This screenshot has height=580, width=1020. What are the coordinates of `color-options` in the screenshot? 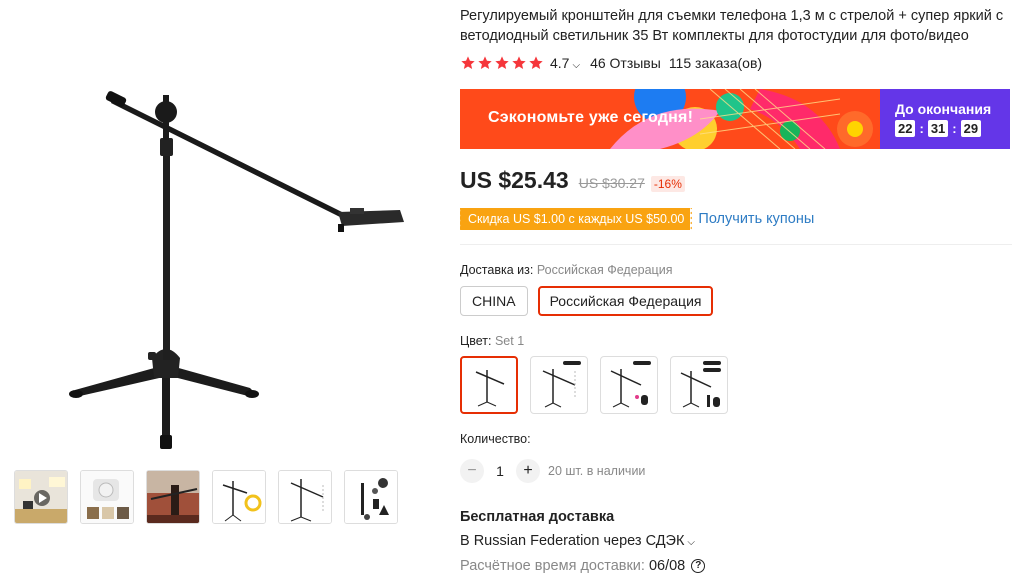 It's located at (594, 385).